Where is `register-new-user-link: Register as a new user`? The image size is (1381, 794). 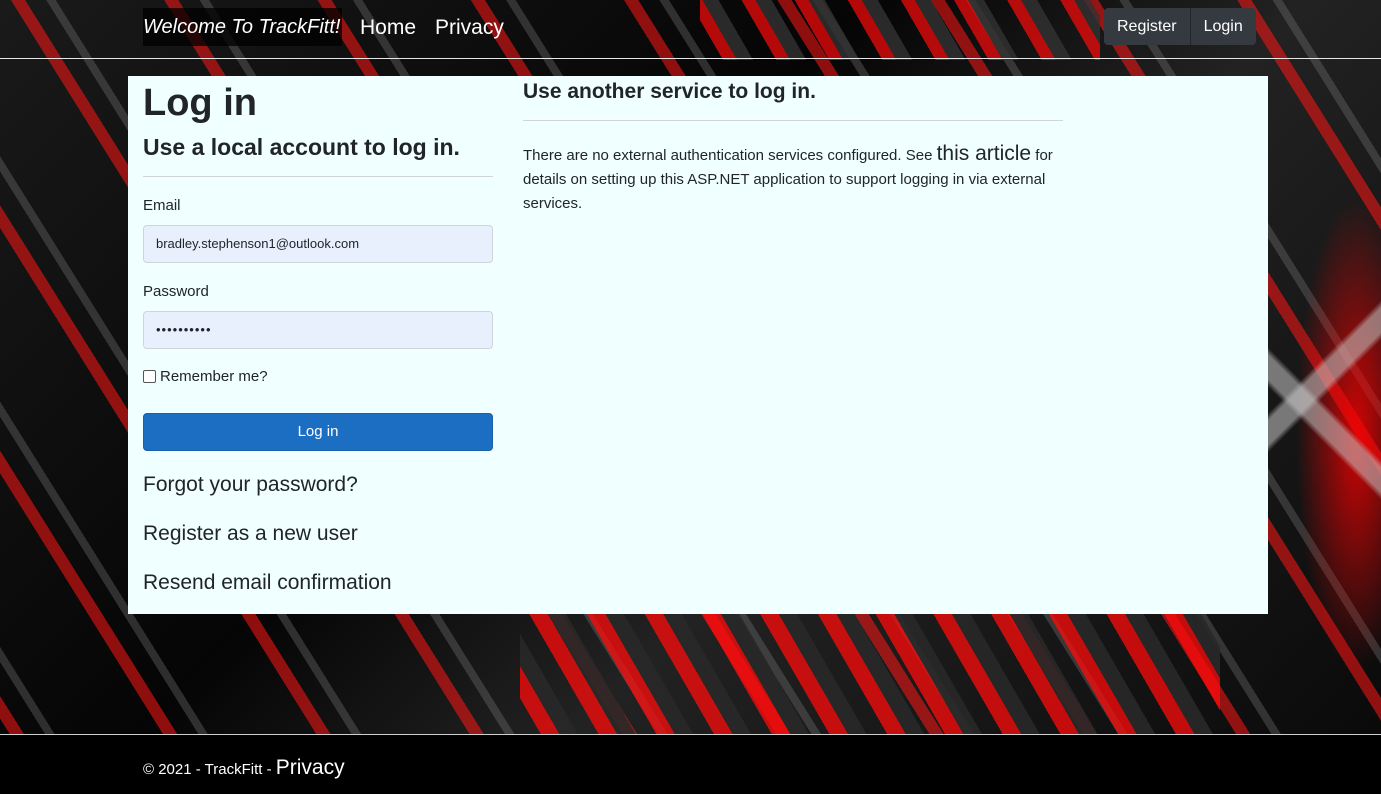
register-new-user-link: Register as a new user is located at coordinates (250, 534).